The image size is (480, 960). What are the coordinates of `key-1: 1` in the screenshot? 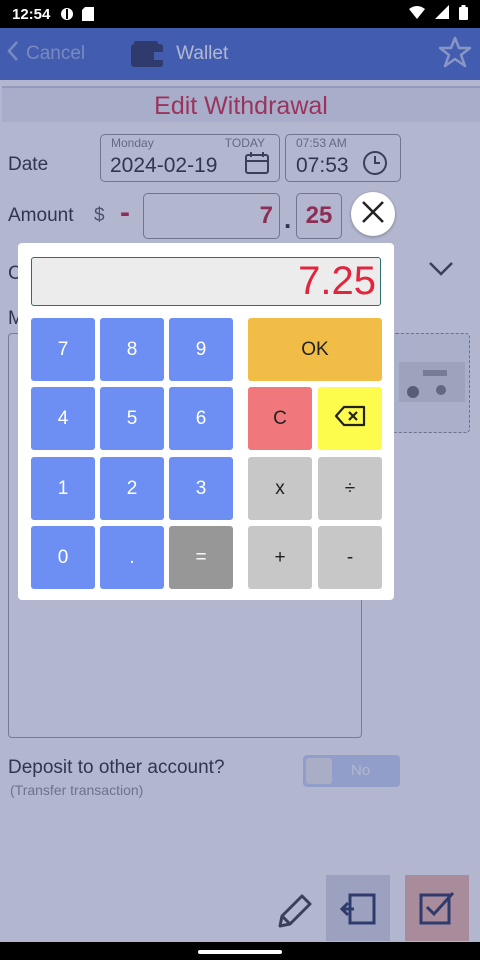 It's located at (63, 488).